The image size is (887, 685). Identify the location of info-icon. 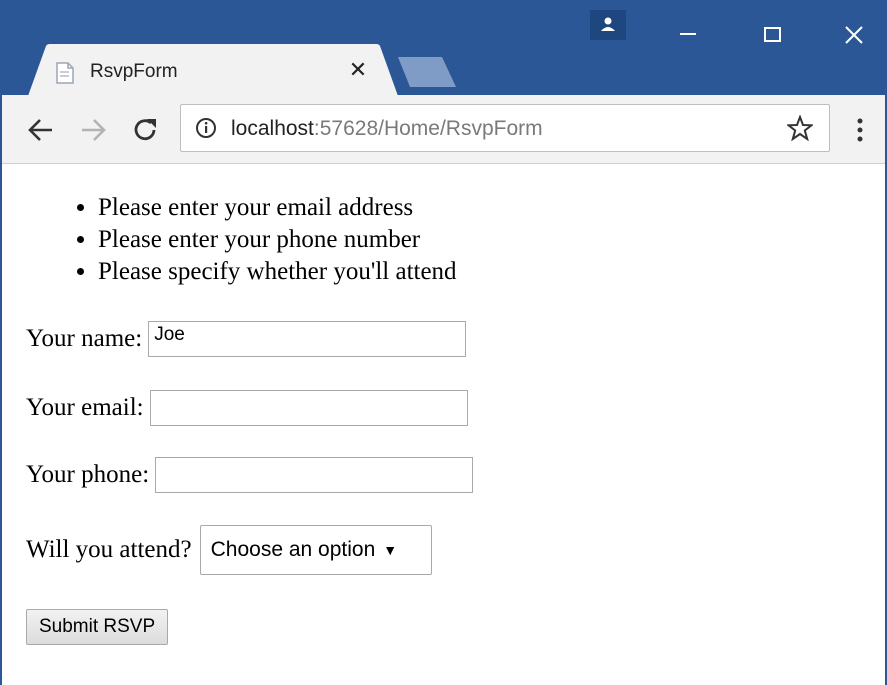
(206, 128).